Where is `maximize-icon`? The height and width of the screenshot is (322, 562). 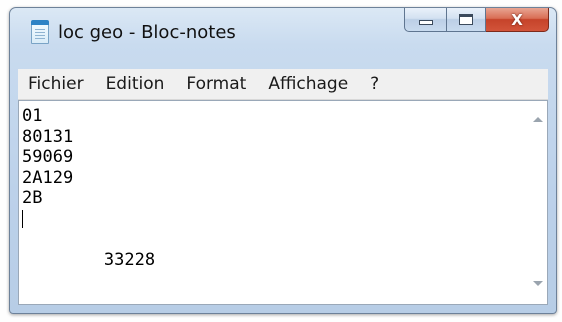
maximize-icon is located at coordinates (466, 19).